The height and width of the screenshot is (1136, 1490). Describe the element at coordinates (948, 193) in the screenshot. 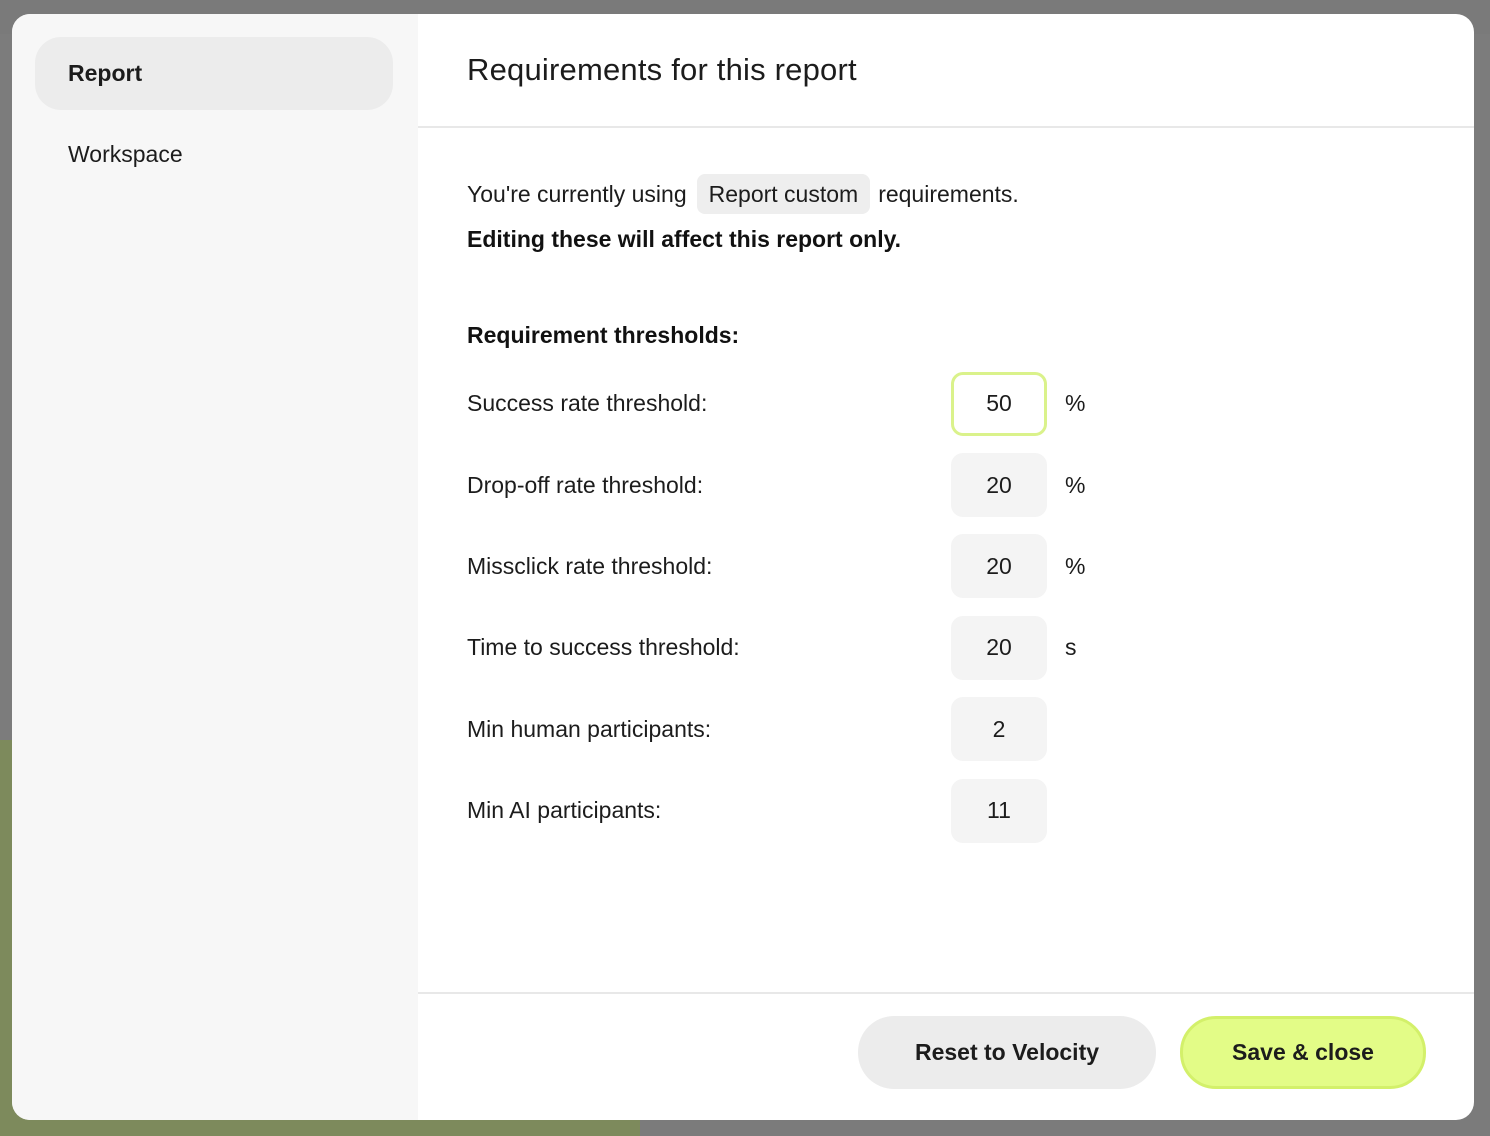

I see `usage-suffix: requirements.` at that location.